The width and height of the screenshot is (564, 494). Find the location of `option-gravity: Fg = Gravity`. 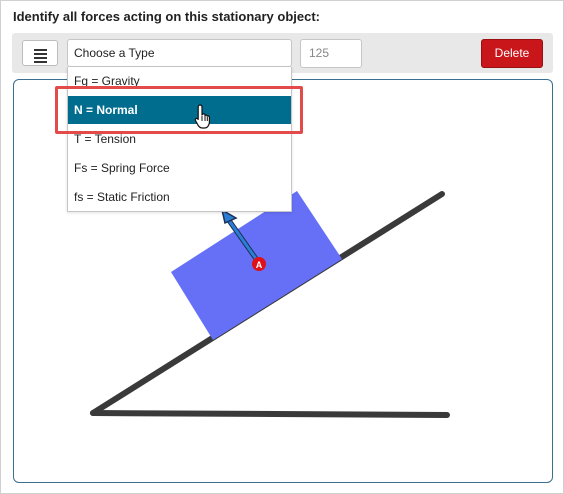

option-gravity: Fg = Gravity is located at coordinates (179, 81).